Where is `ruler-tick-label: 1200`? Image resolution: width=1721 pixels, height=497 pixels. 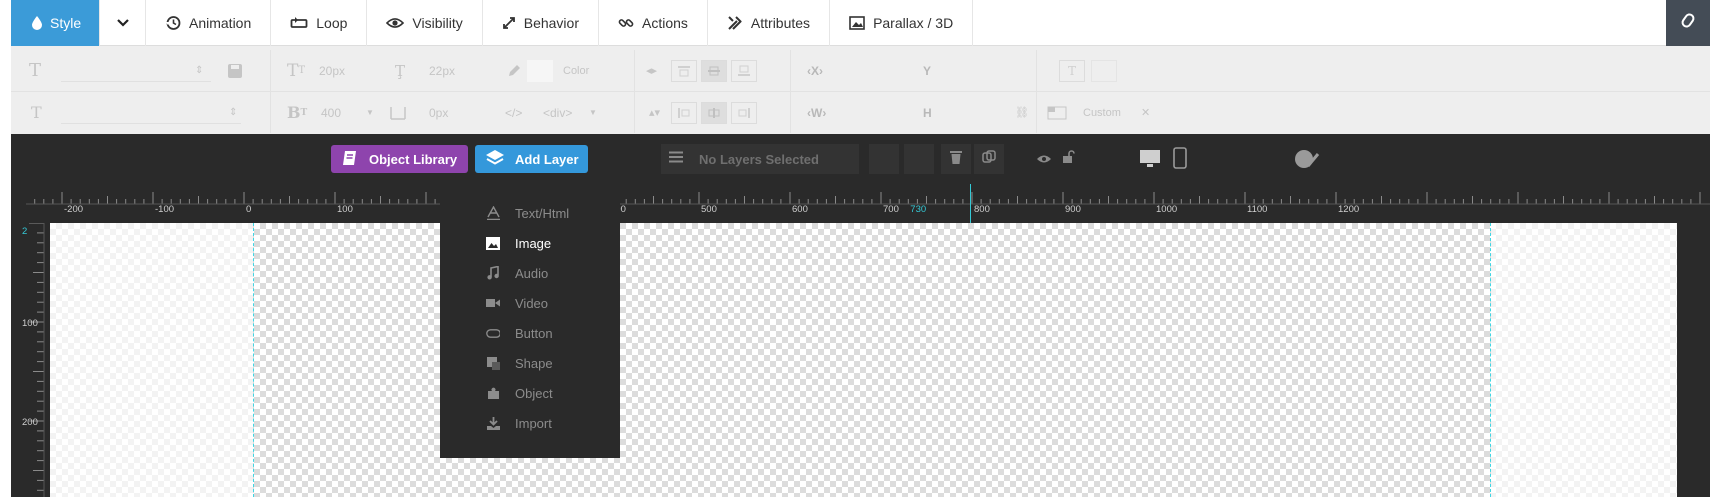
ruler-tick-label: 1200 is located at coordinates (1348, 209).